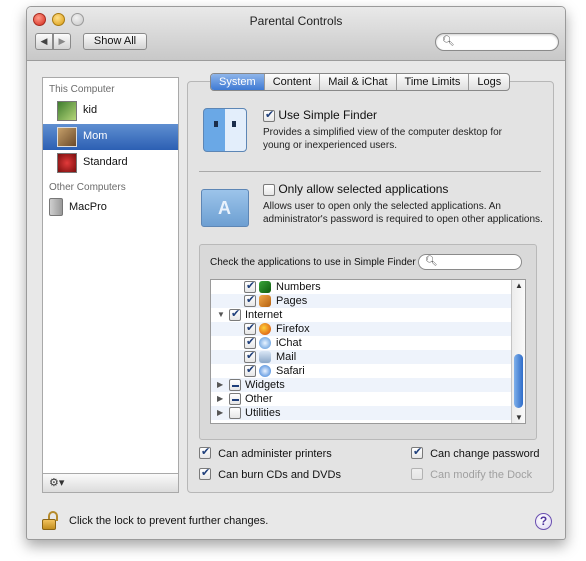  Describe the element at coordinates (286, 357) in the screenshot. I see `app-label: Mail` at that location.